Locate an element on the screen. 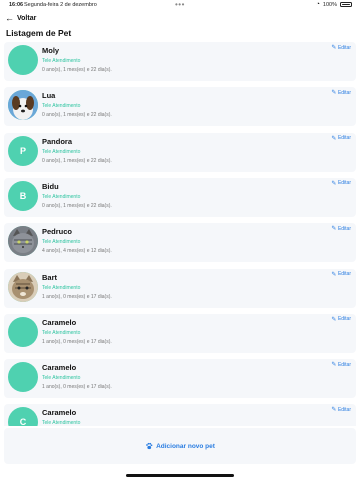 This screenshot has width=360, height=480. status-time: 16:06 is located at coordinates (16, 5).